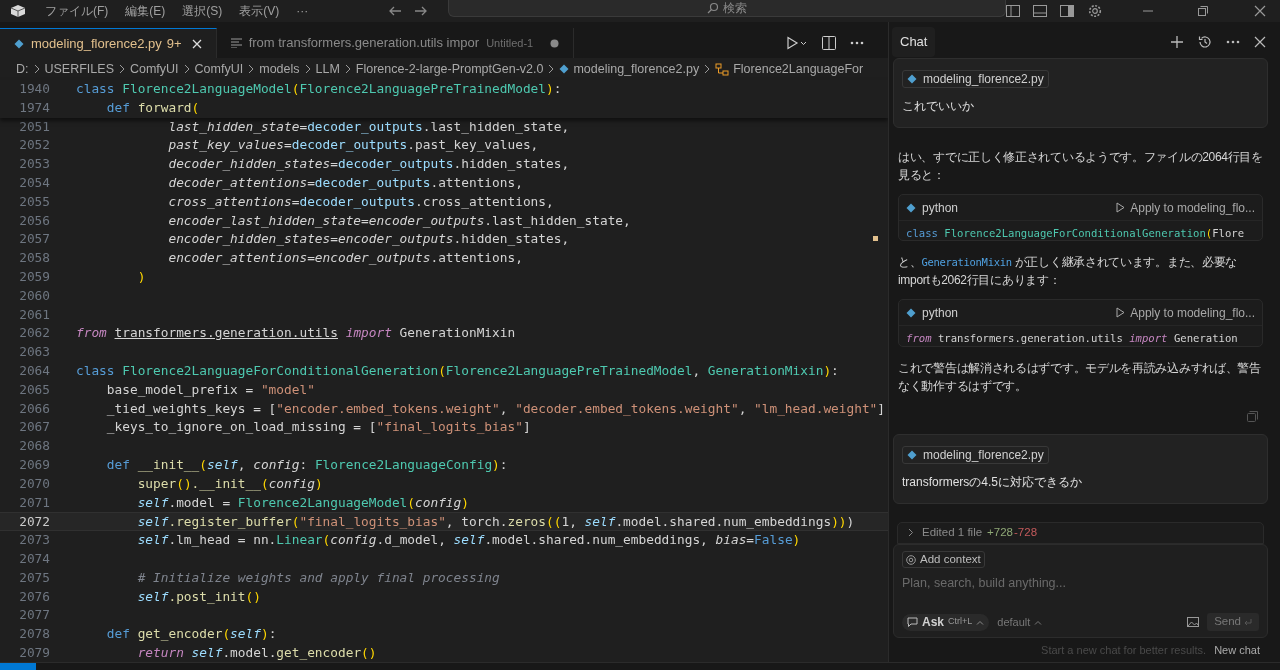 This screenshot has height=670, width=1280. What do you see at coordinates (636, 69) in the screenshot?
I see `breadcrumb-item: modeling_florence2.py` at bounding box center [636, 69].